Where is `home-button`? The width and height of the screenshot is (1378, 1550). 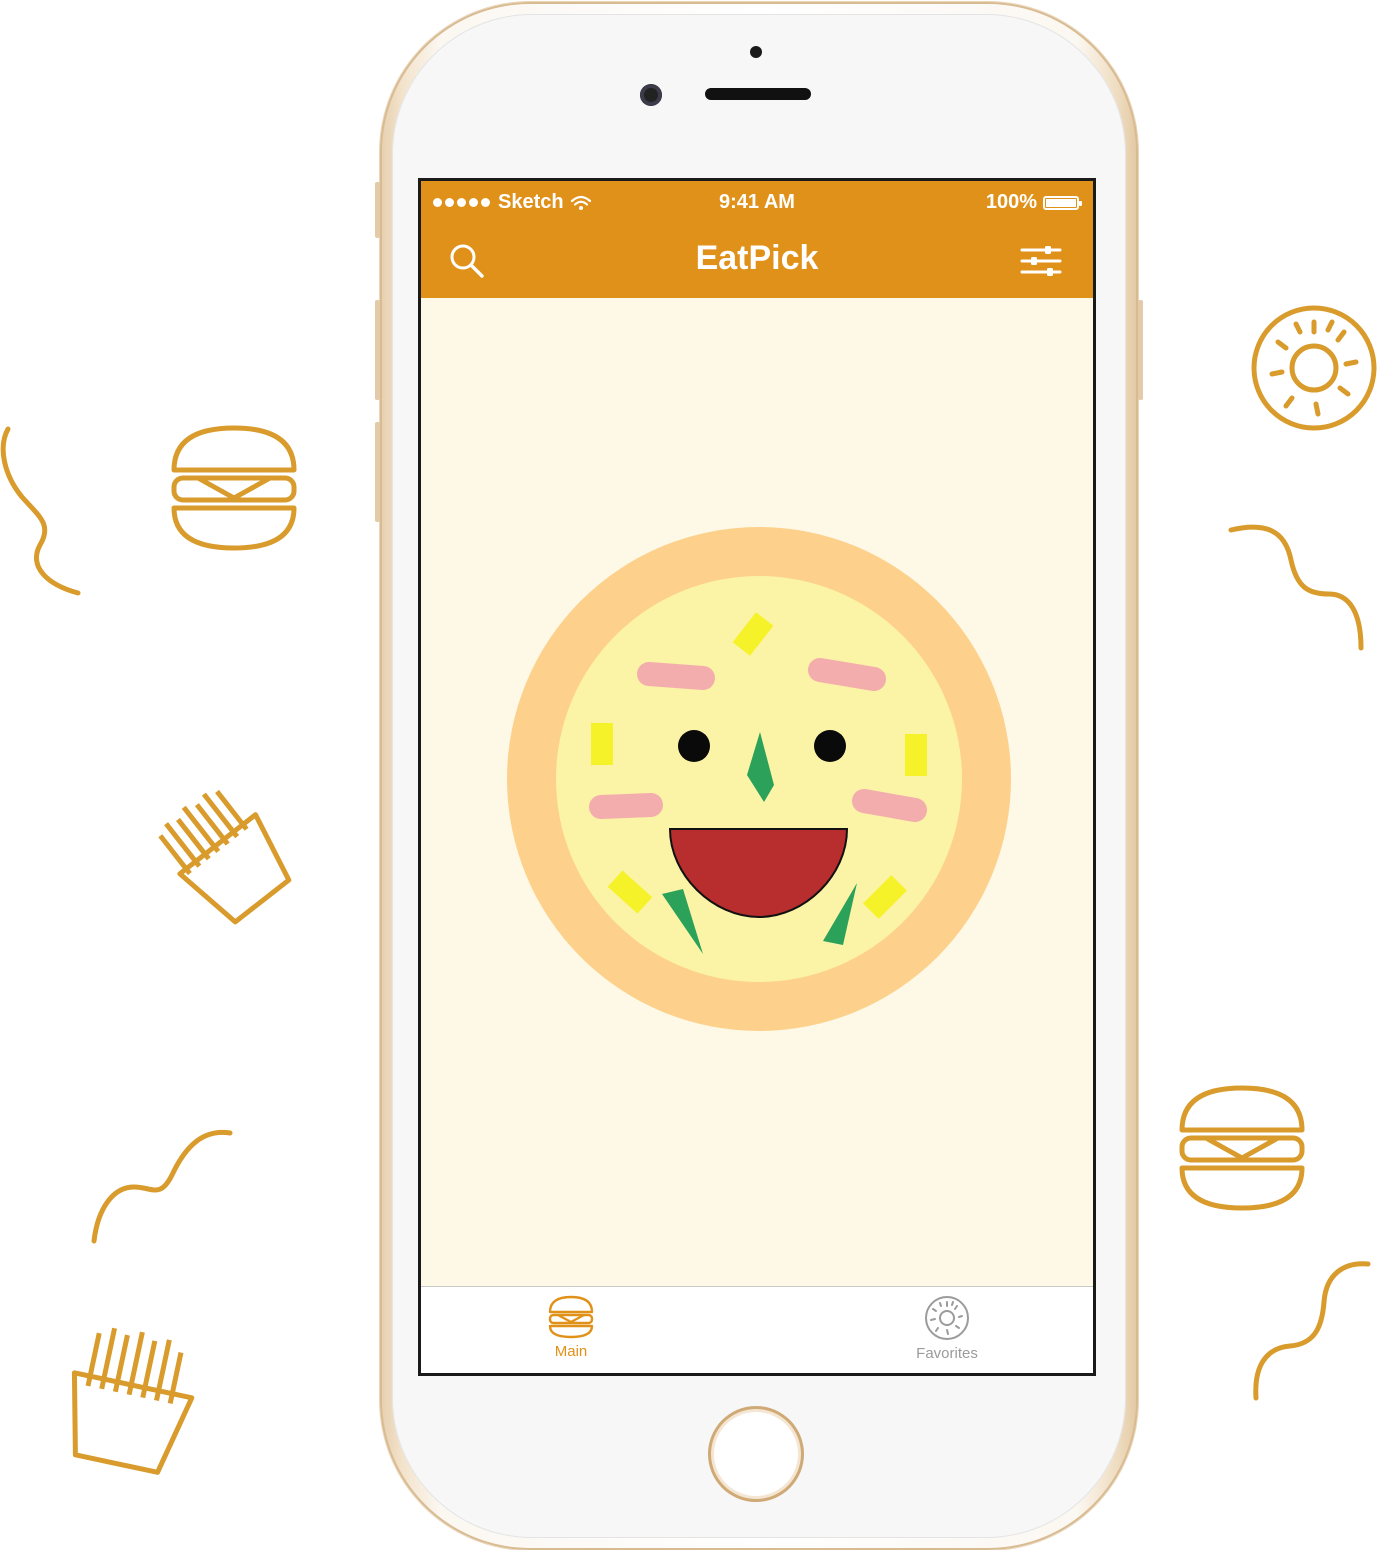
home-button is located at coordinates (756, 1454).